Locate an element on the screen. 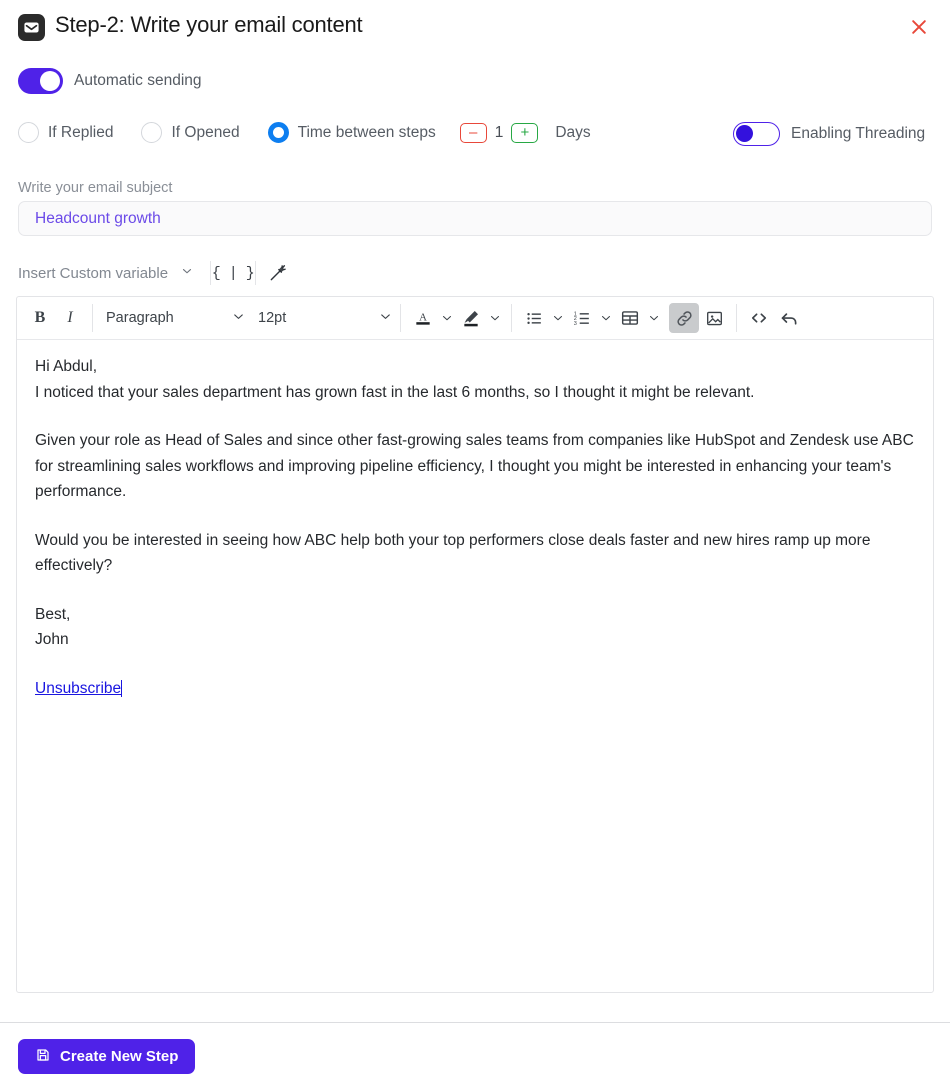 The width and height of the screenshot is (950, 1083). text-color-icon: A is located at coordinates (423, 318).